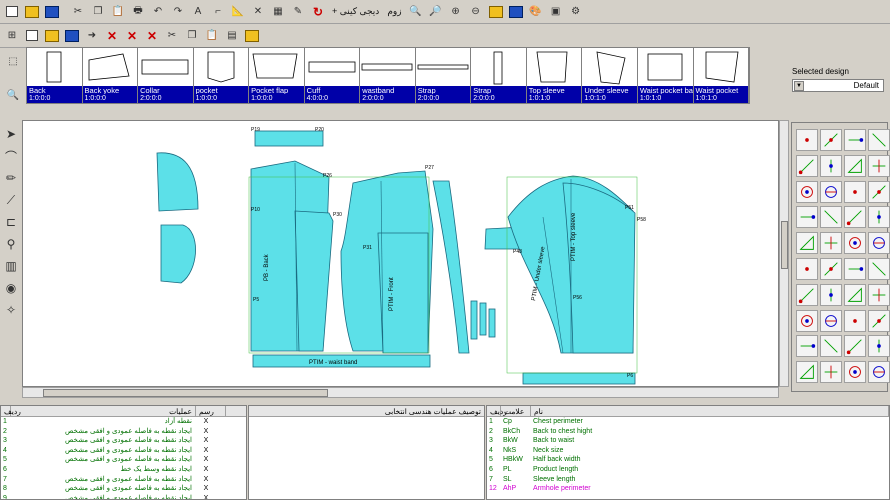 The width and height of the screenshot is (890, 500). Describe the element at coordinates (55, 75) in the screenshot. I see `piece-card: Back 1:0:0:0` at that location.